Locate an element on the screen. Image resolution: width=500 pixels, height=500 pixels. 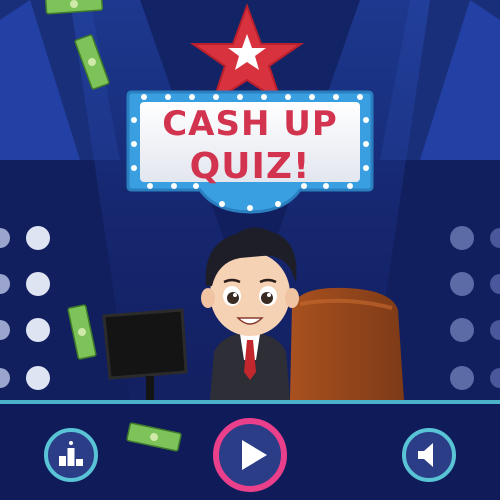
leaderboard-button is located at coordinates (71, 455).